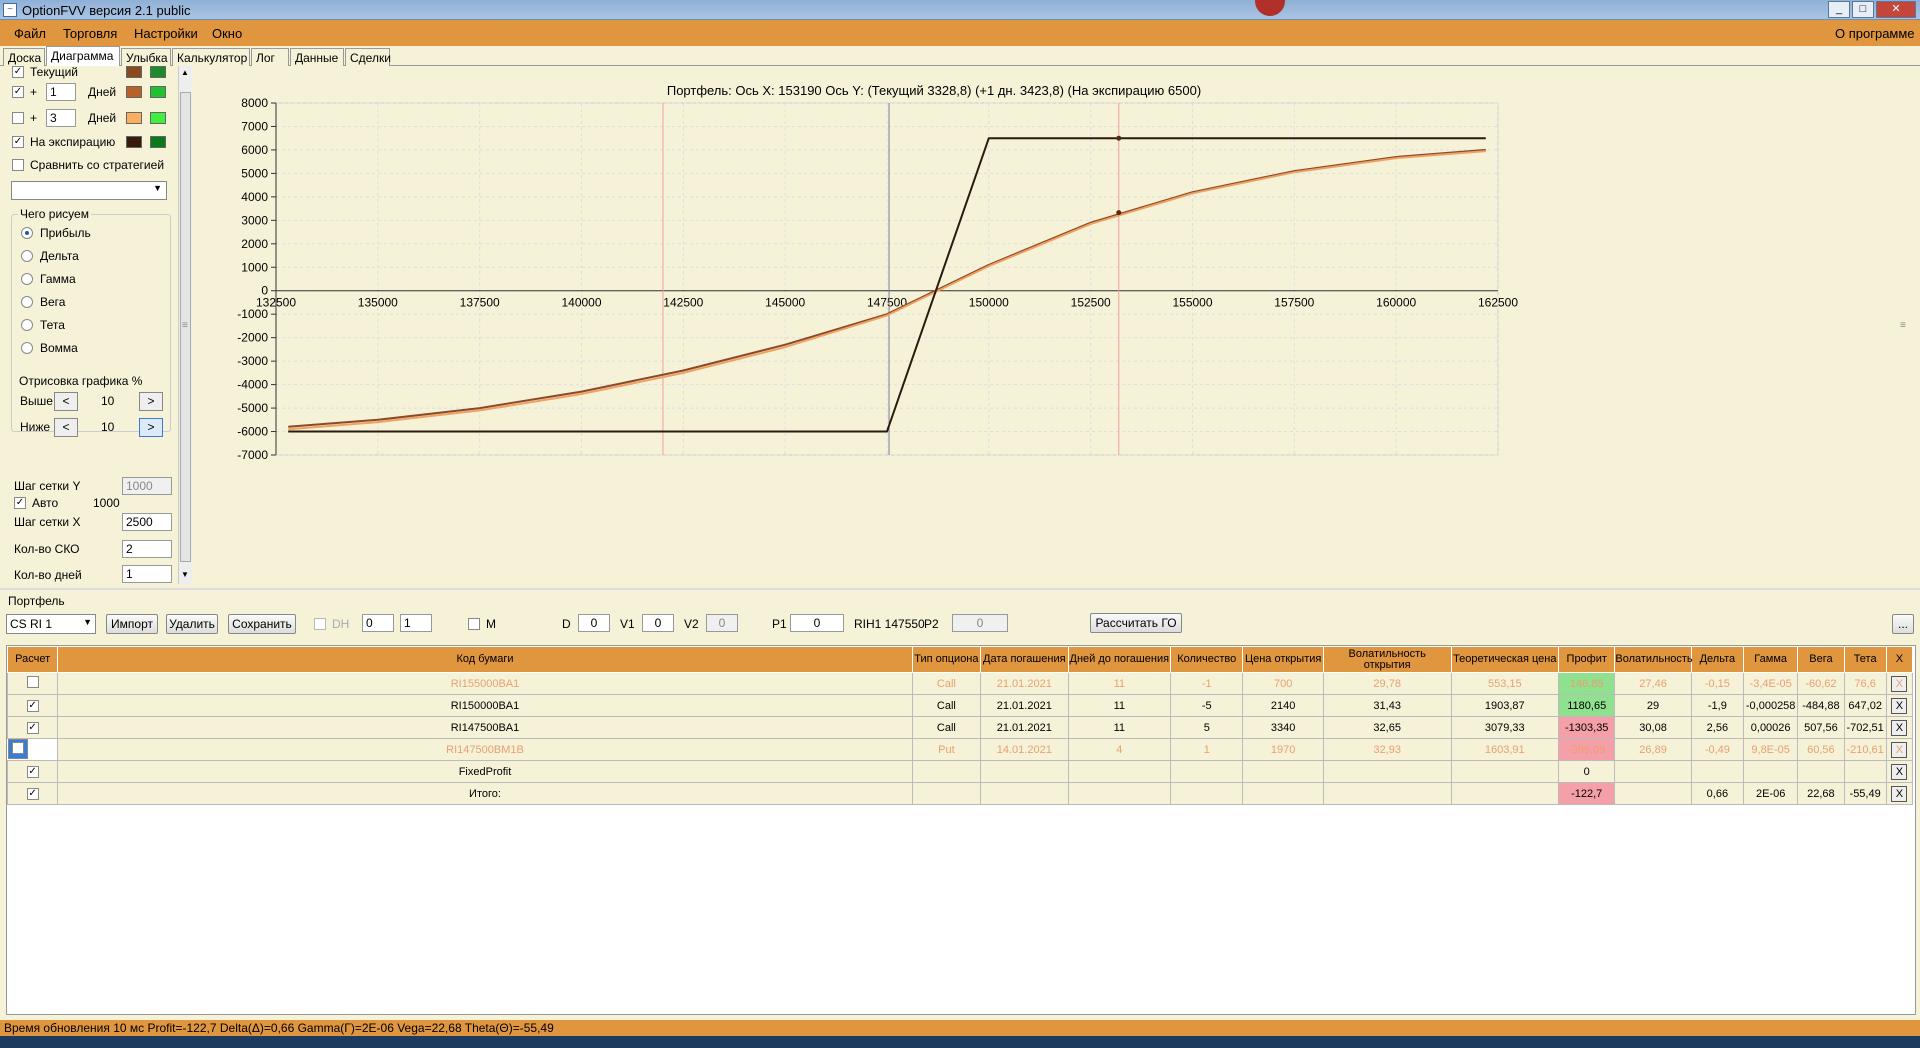  What do you see at coordinates (27, 279) in the screenshot?
I see `radio-gamma` at bounding box center [27, 279].